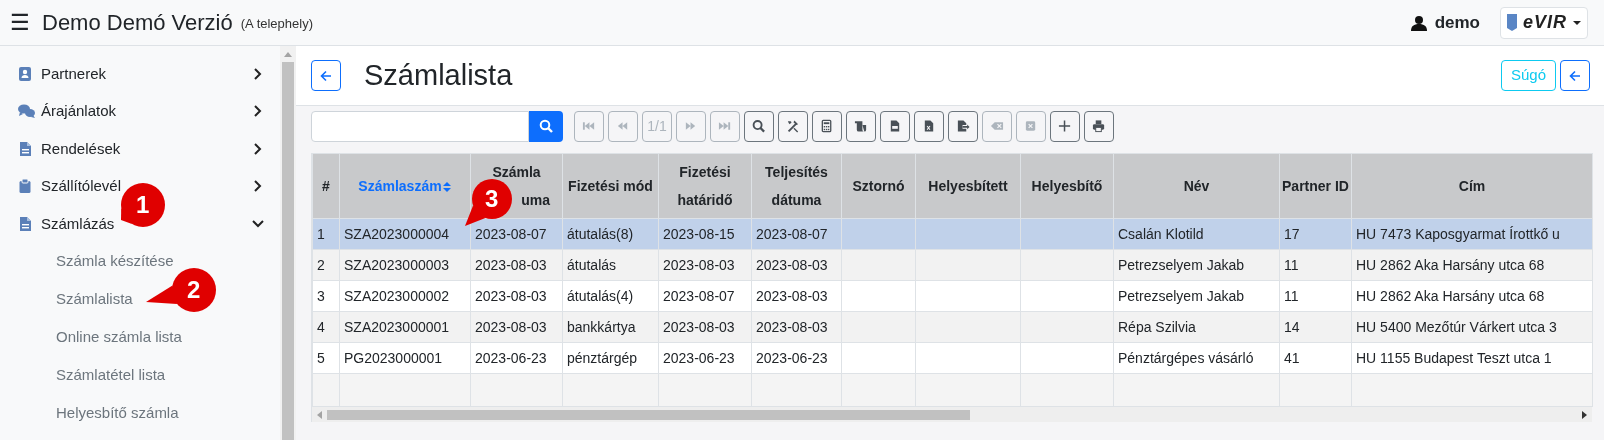 Image resolution: width=1604 pixels, height=440 pixels. I want to click on table-cell: pénztárgép, so click(602, 357).